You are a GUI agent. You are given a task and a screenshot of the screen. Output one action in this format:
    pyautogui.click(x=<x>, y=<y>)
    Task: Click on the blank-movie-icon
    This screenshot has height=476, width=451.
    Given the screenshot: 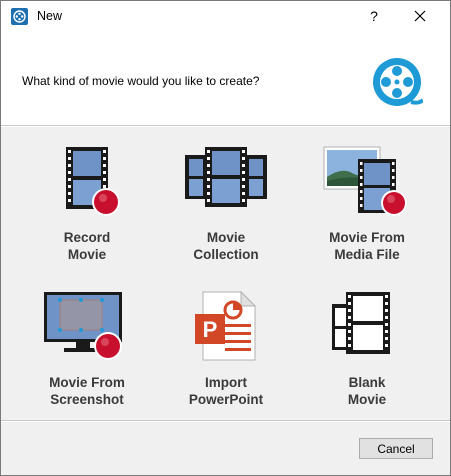 What is the action you would take?
    pyautogui.click(x=361, y=323)
    